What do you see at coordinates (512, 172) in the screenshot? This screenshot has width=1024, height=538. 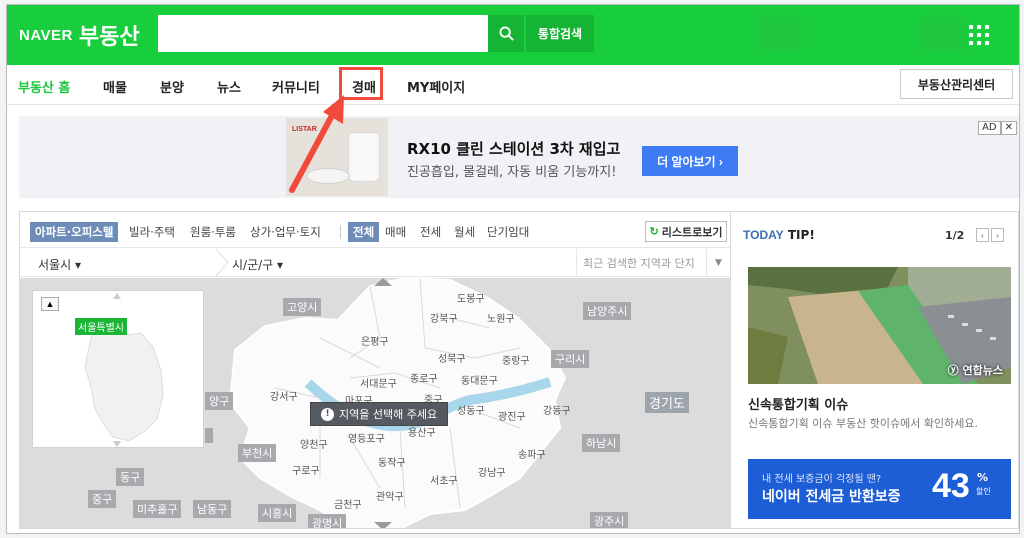 I see `ad-subtitle: 진공흡입, 물걸레, 자동 비움 기능까지!` at bounding box center [512, 172].